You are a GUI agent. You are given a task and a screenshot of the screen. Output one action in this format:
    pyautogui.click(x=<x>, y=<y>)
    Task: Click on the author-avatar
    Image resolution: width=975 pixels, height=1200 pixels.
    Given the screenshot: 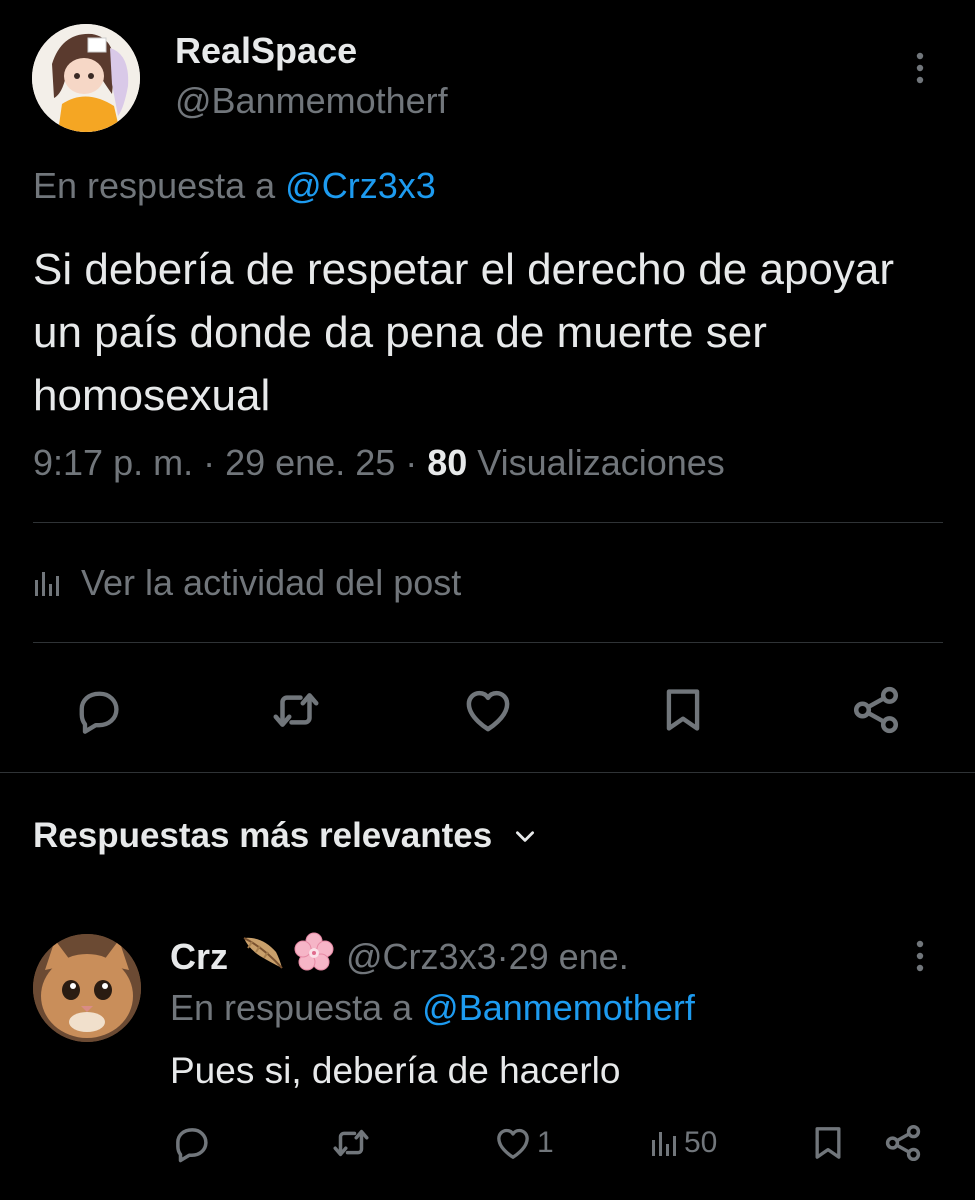 What is the action you would take?
    pyautogui.click(x=86, y=78)
    